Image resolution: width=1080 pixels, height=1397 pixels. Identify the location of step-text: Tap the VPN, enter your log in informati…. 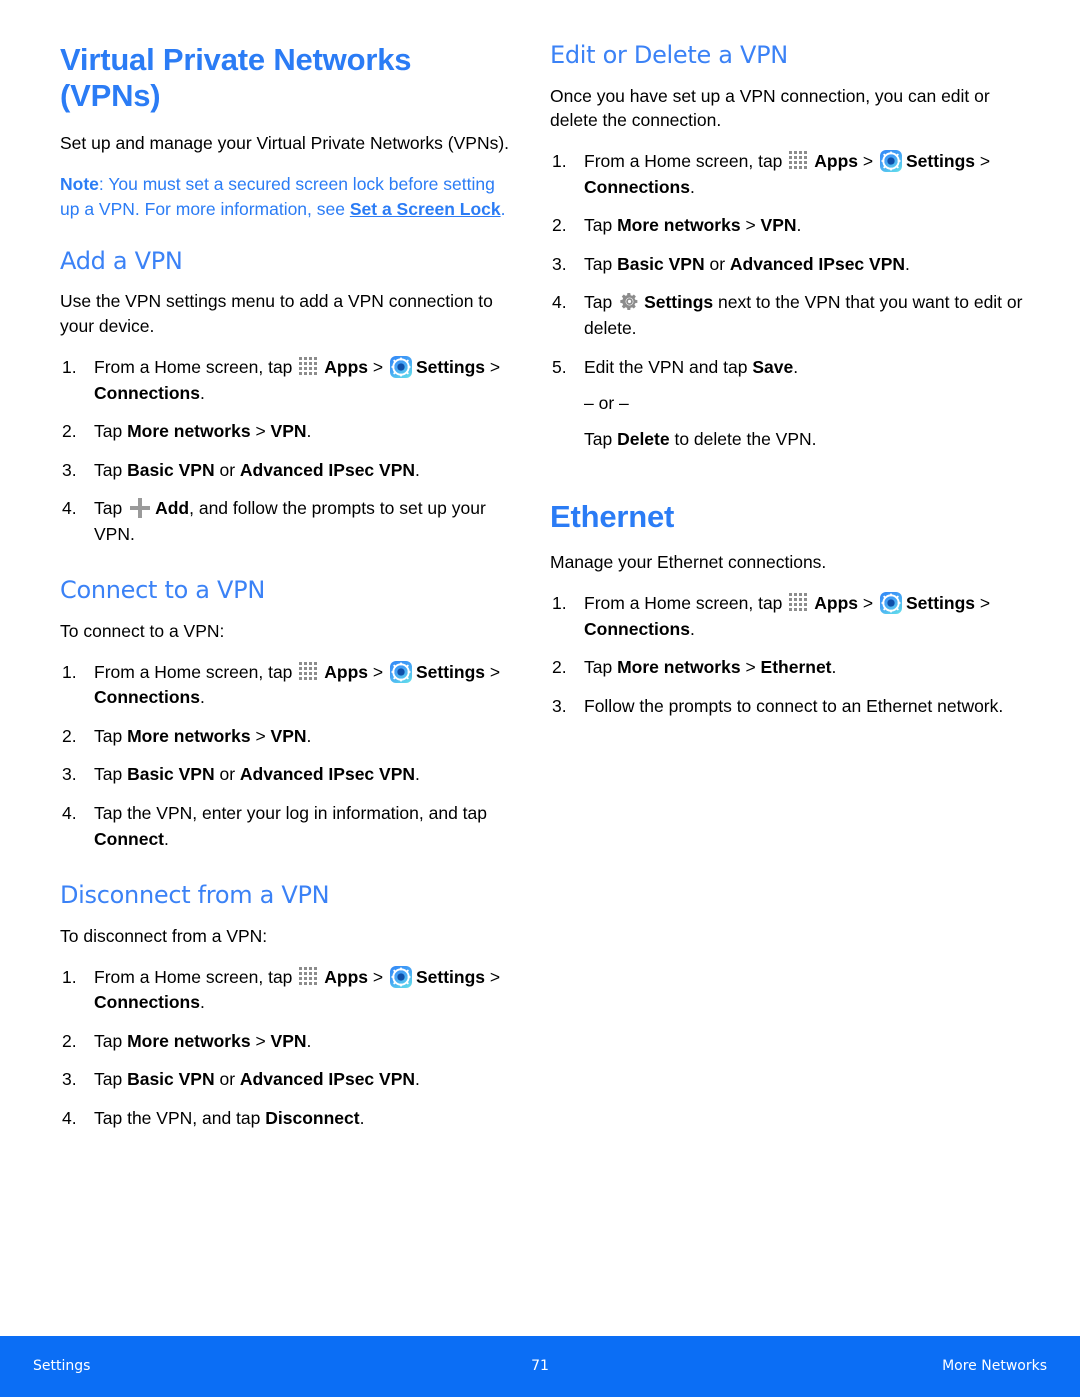
(291, 813).